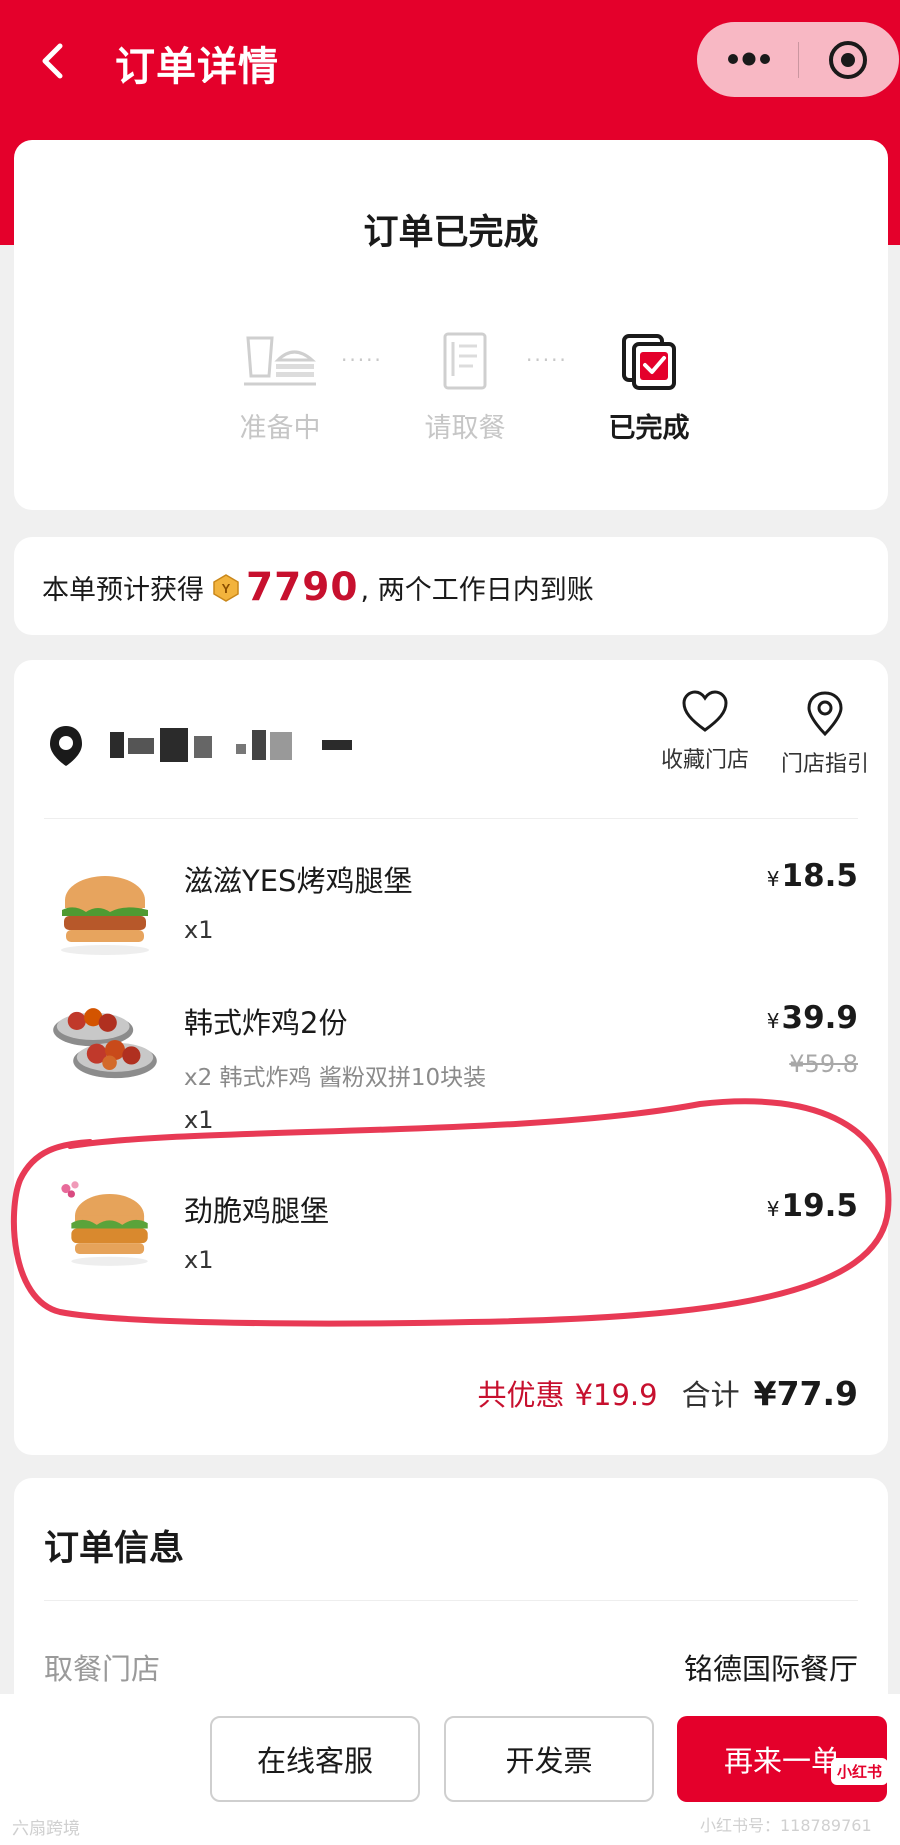  Describe the element at coordinates (848, 60) in the screenshot. I see `close-miniprogram-icon` at that location.